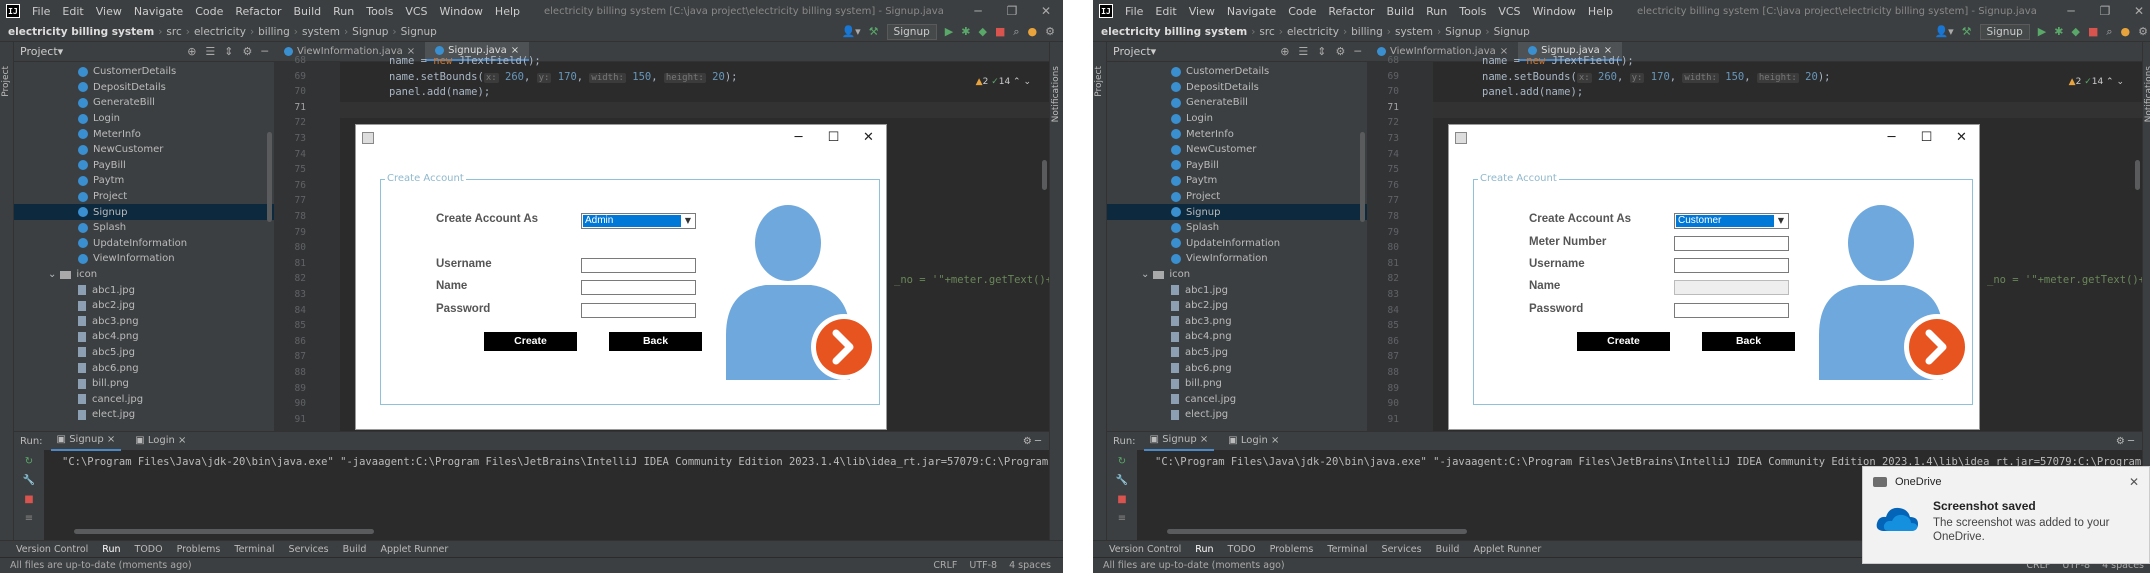  Describe the element at coordinates (850, 31) in the screenshot. I see `user-icon: 👤▾` at that location.